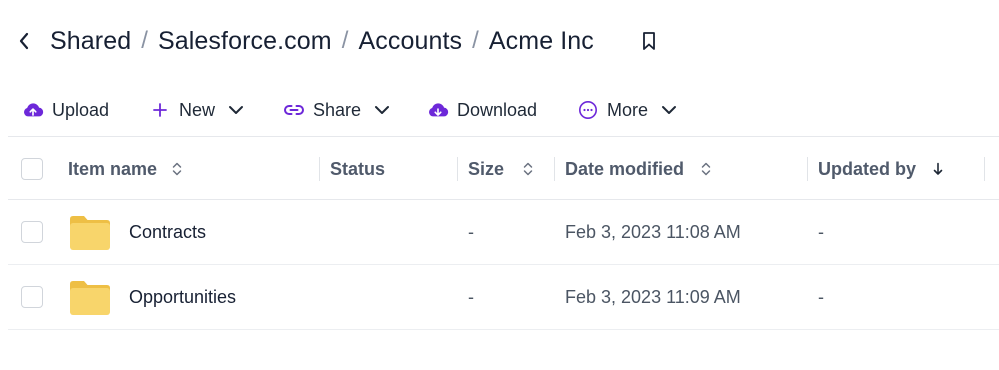 The image size is (999, 370). I want to click on share-button: Share, so click(337, 110).